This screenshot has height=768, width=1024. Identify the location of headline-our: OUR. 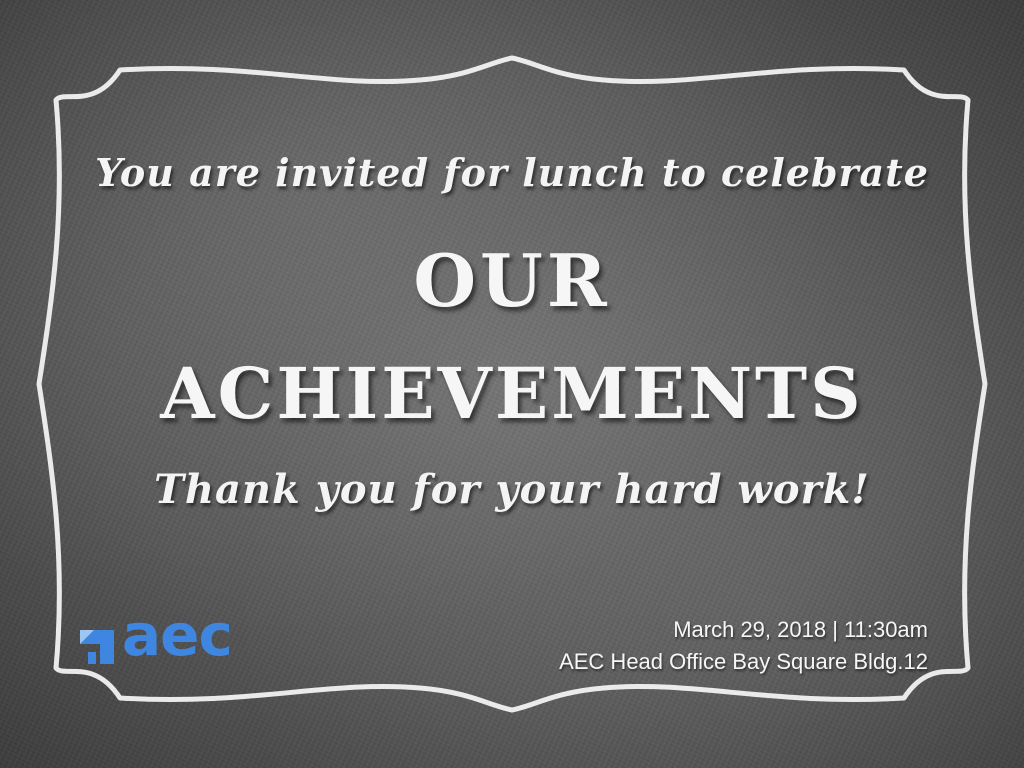
(512, 280).